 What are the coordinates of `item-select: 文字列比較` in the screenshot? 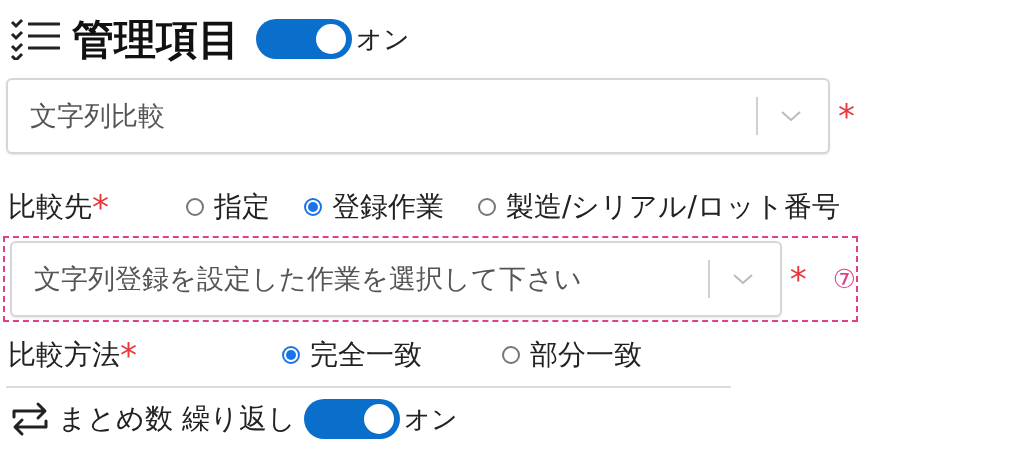 It's located at (418, 116).